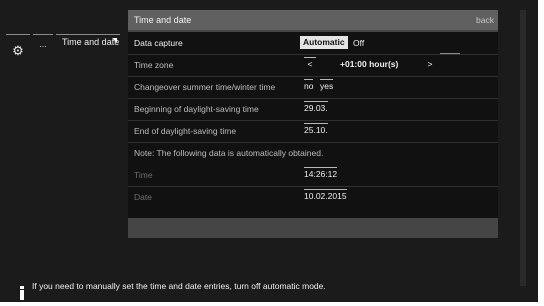 The height and width of the screenshot is (306, 544). What do you see at coordinates (430, 64) in the screenshot?
I see `time-zone-next-button: >` at bounding box center [430, 64].